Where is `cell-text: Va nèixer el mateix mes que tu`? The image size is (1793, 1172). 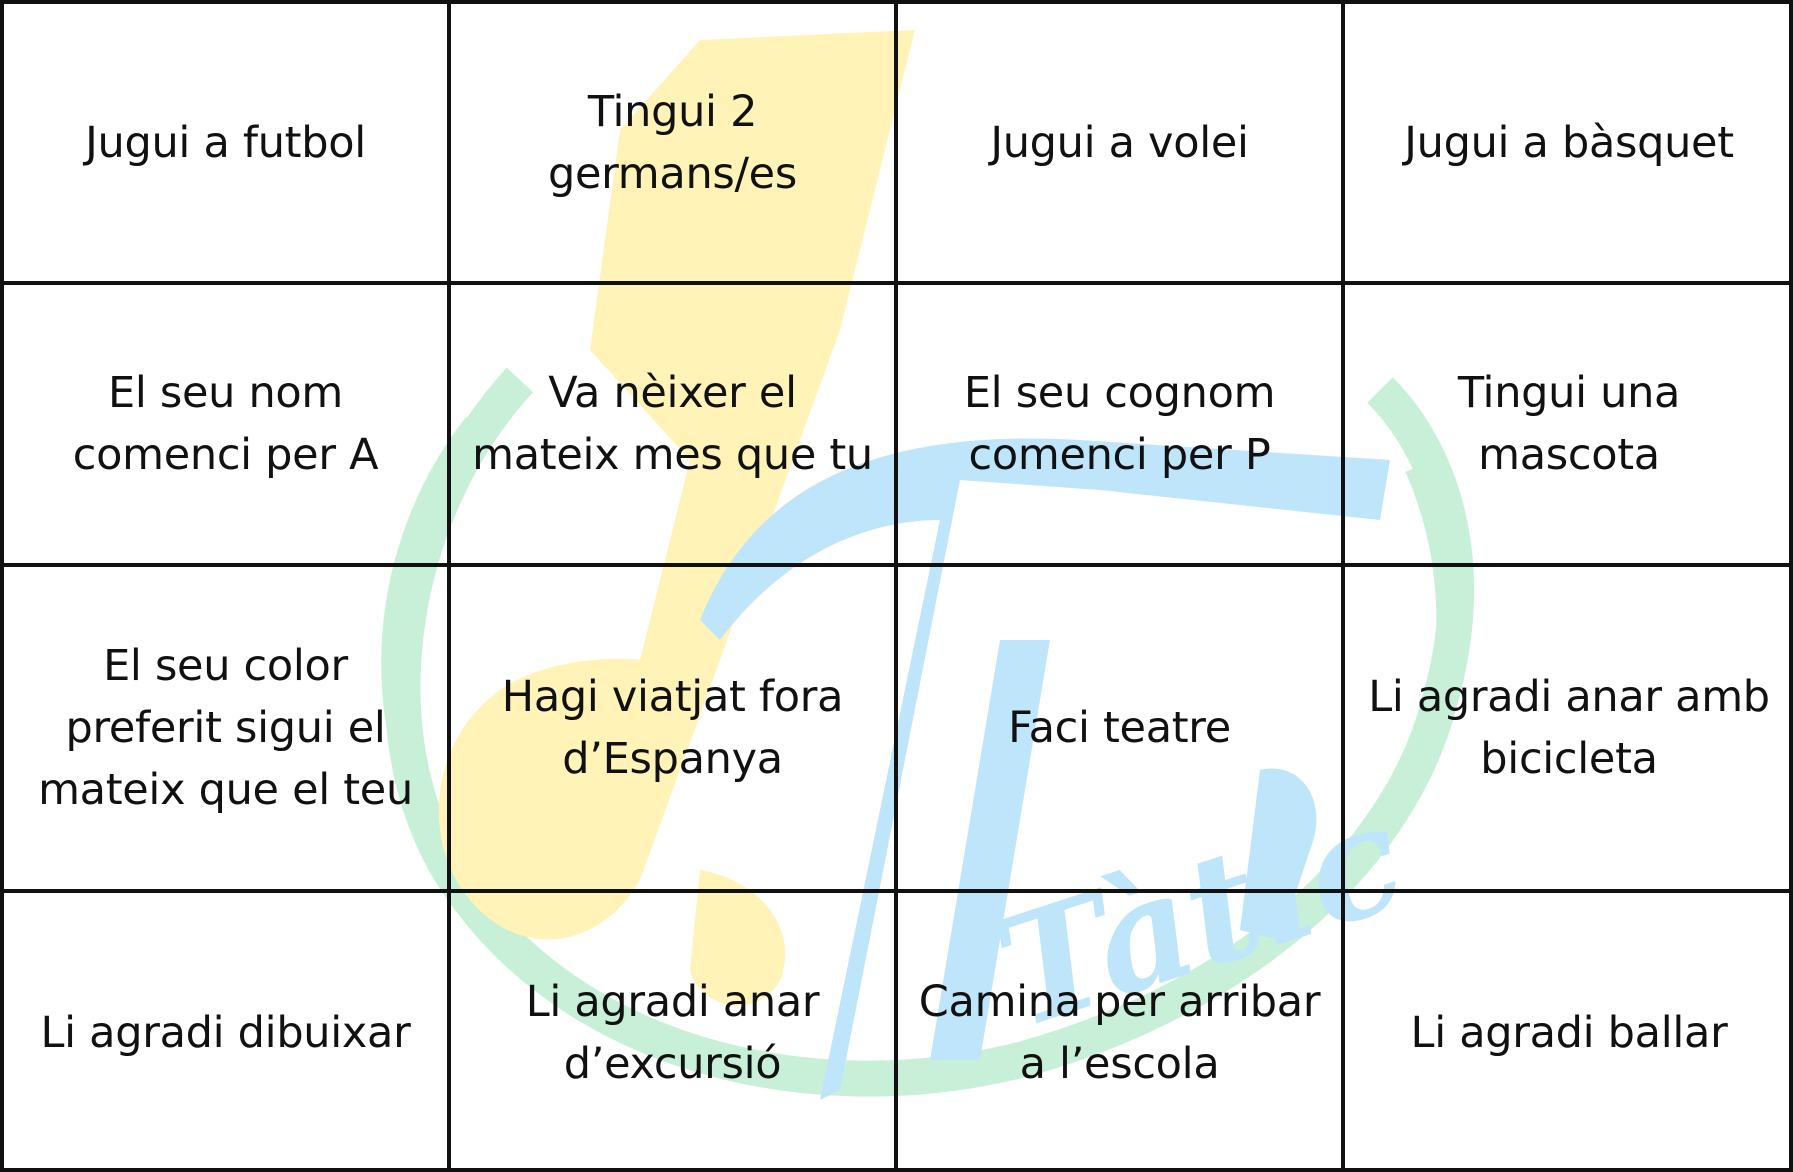 cell-text: Va nèixer el mateix mes que tu is located at coordinates (672, 424).